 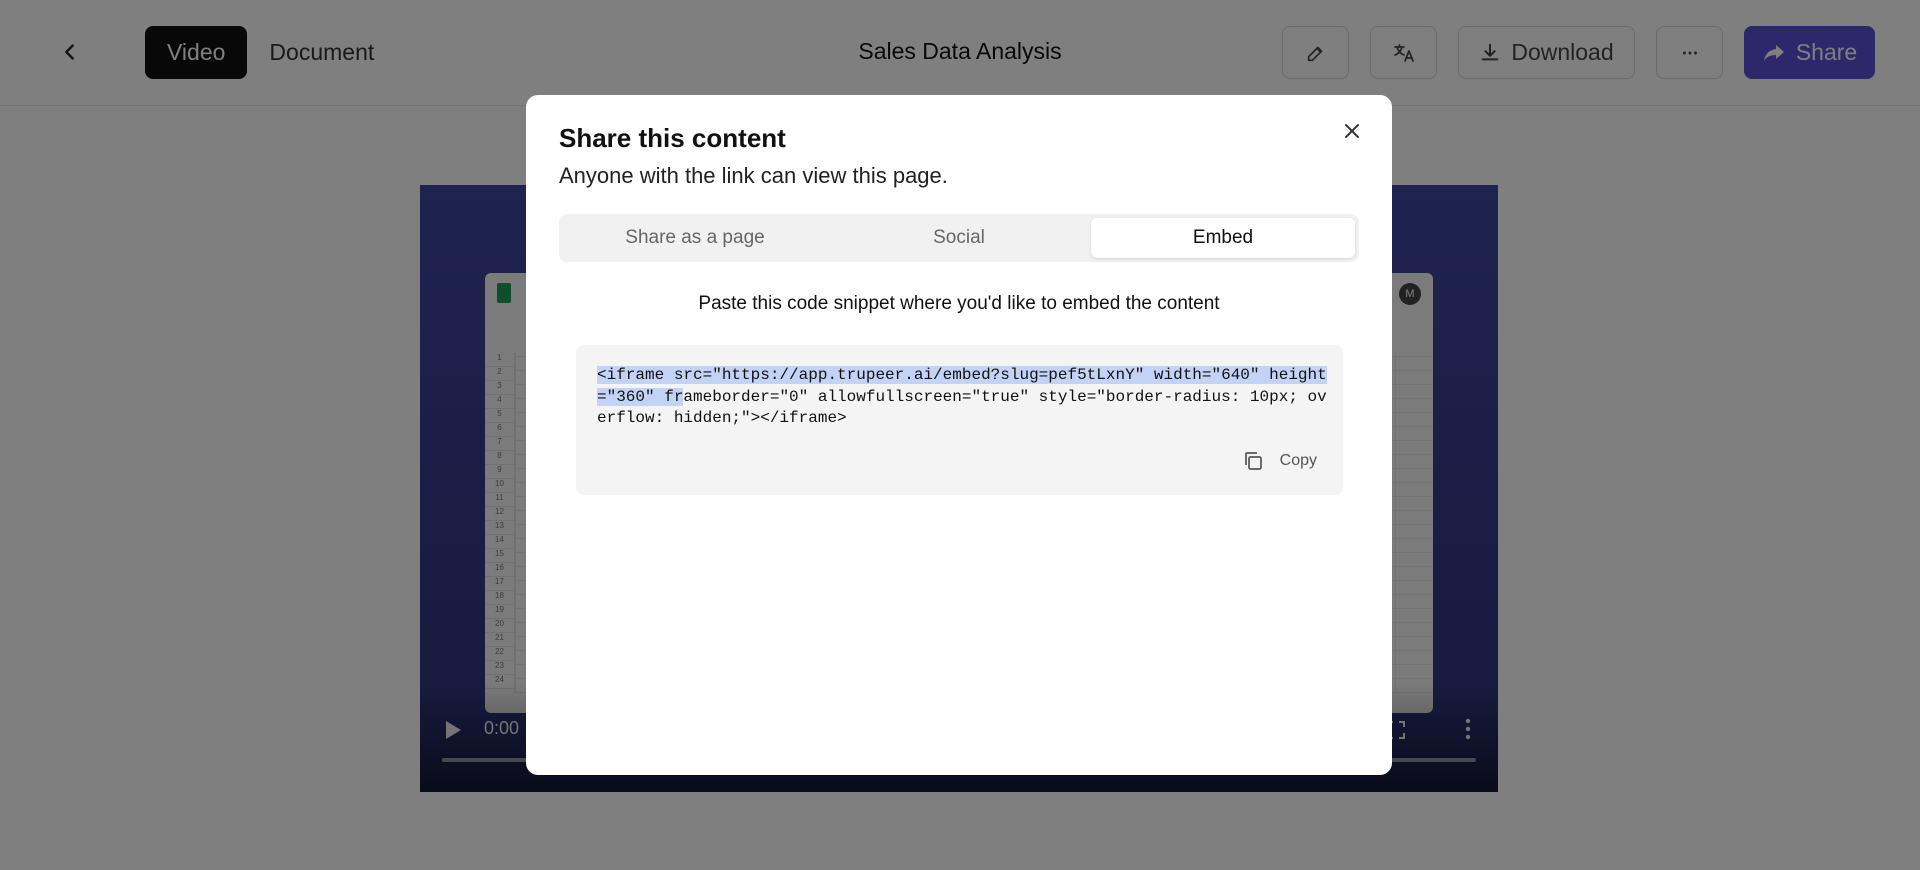 What do you see at coordinates (1223, 238) in the screenshot?
I see `tab-embed: Embed` at bounding box center [1223, 238].